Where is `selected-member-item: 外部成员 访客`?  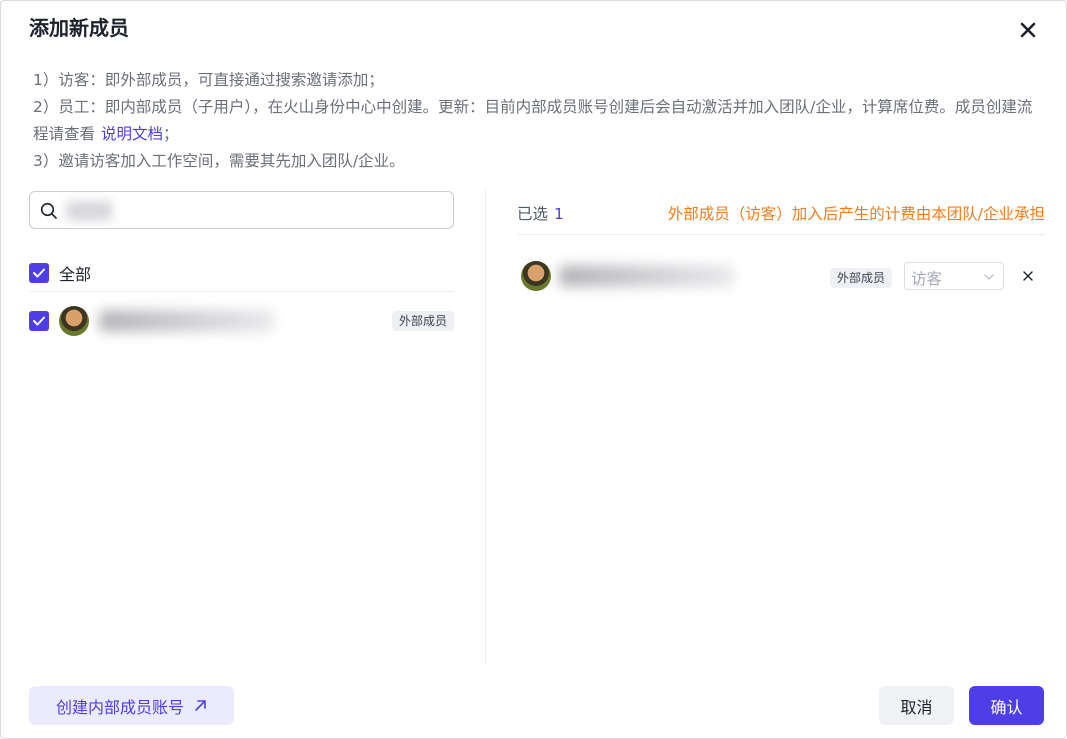 selected-member-item: 外部成员 访客 is located at coordinates (781, 276).